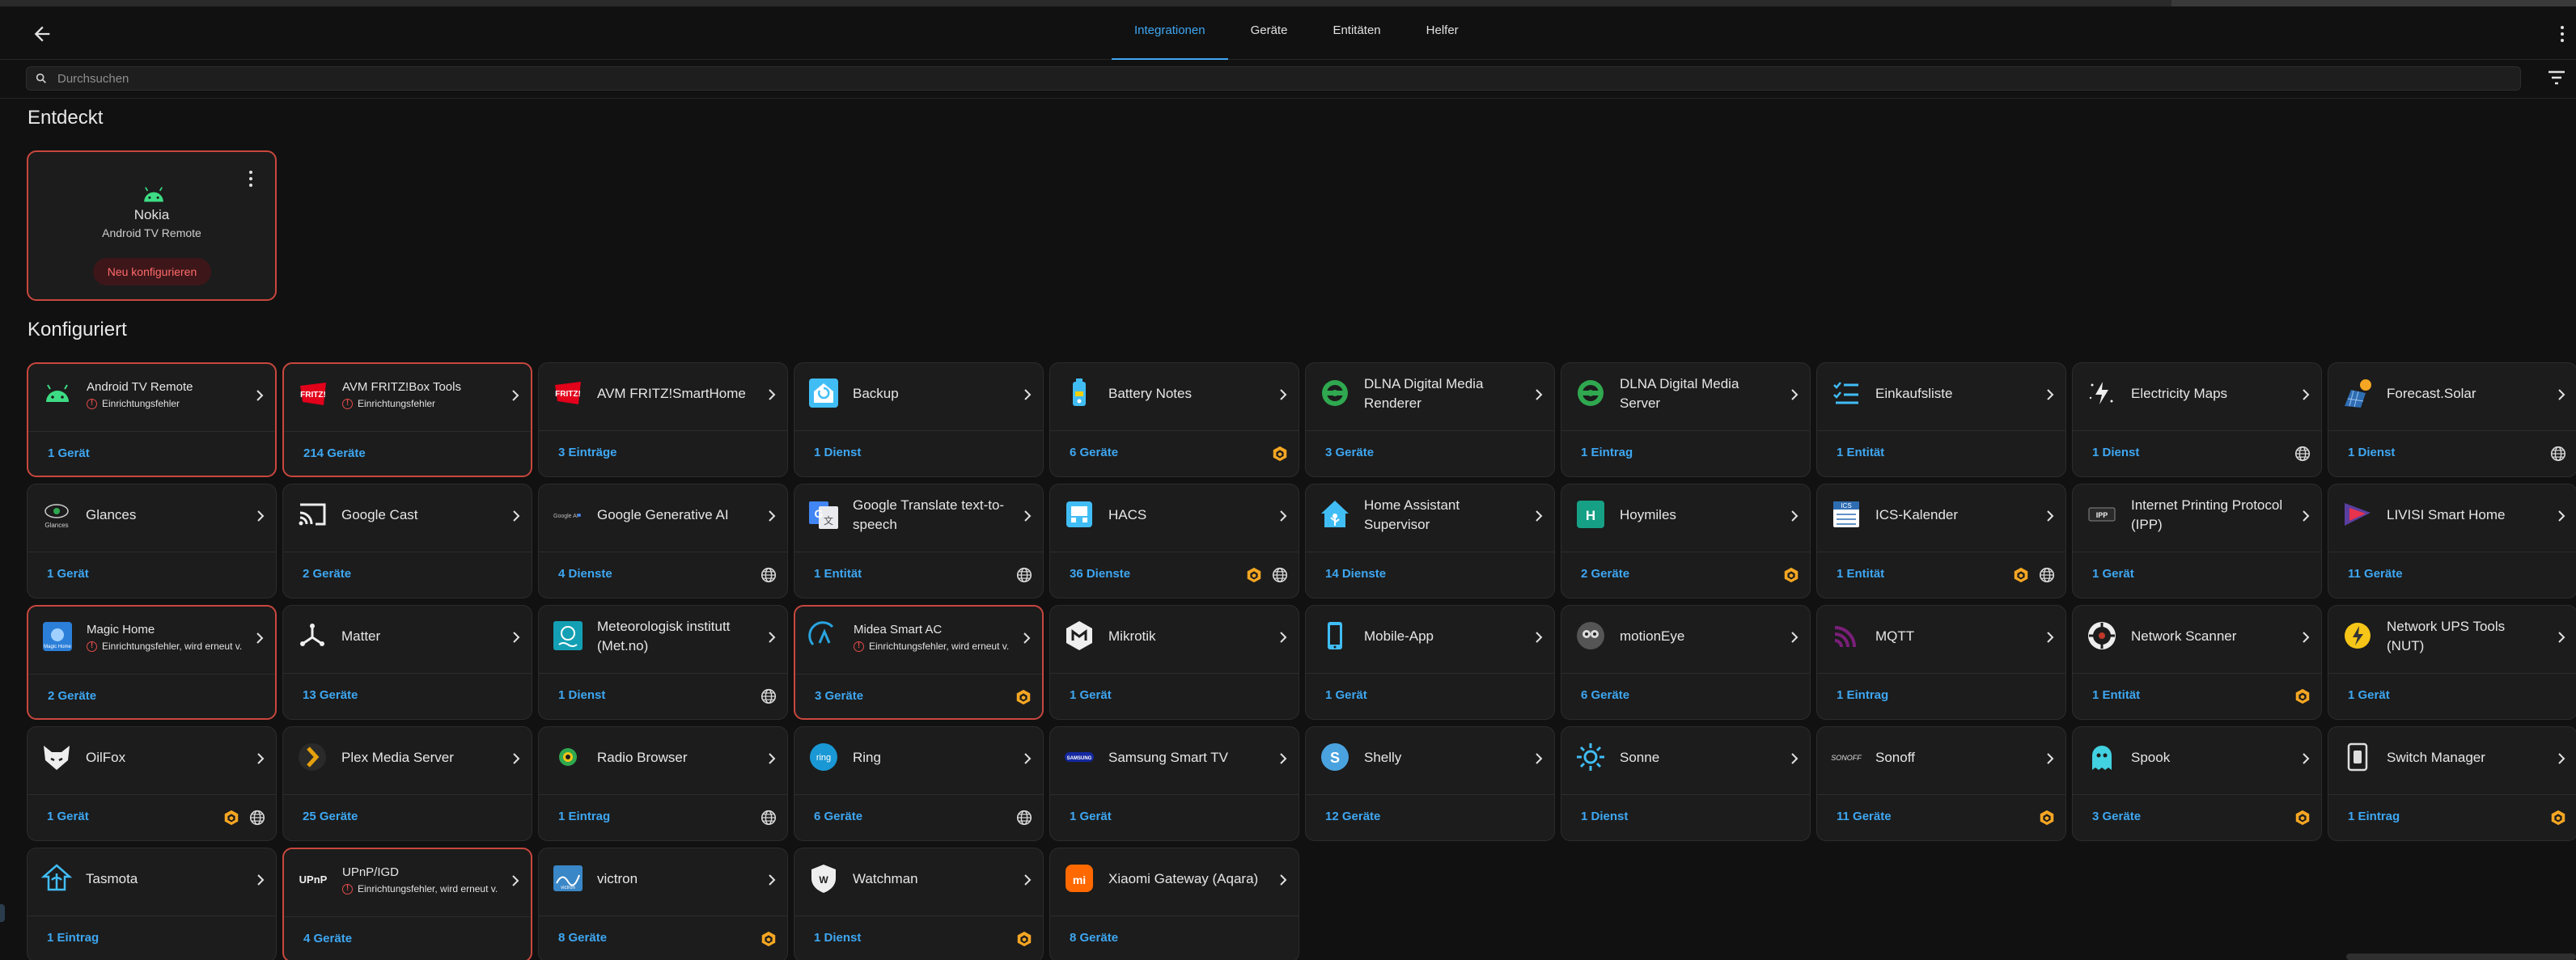  What do you see at coordinates (2452, 640) in the screenshot?
I see `integration-card-header: Network UPS Tools (NUT)` at bounding box center [2452, 640].